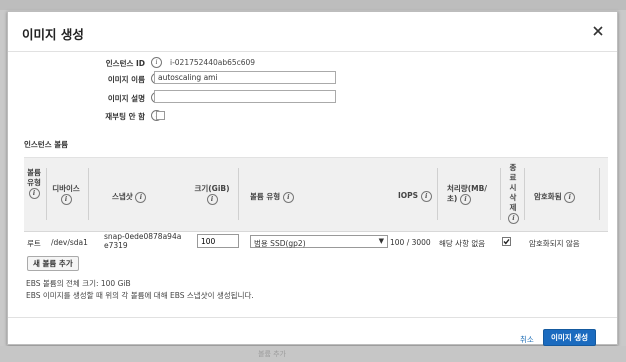 The width and height of the screenshot is (626, 362). I want to click on chevron-down-icon: ▼, so click(381, 241).